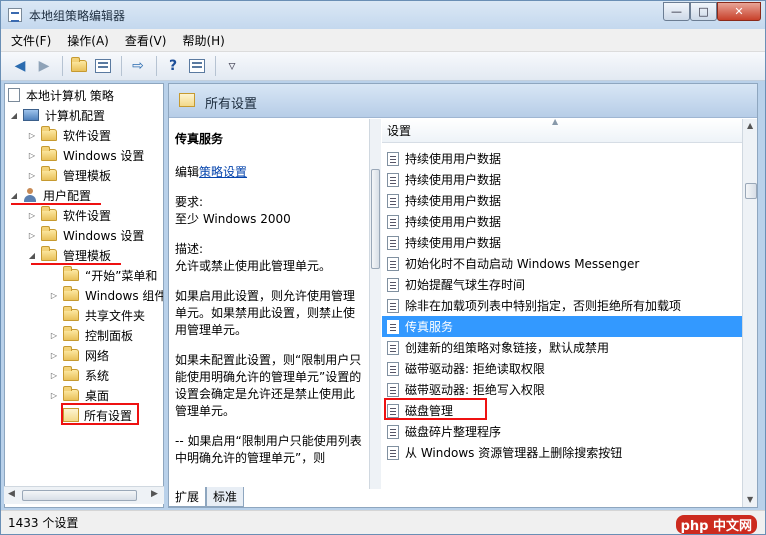 Image resolution: width=766 pixels, height=535 pixels. What do you see at coordinates (562, 284) in the screenshot?
I see `setting-row: 初始提醒气球生存时间` at bounding box center [562, 284].